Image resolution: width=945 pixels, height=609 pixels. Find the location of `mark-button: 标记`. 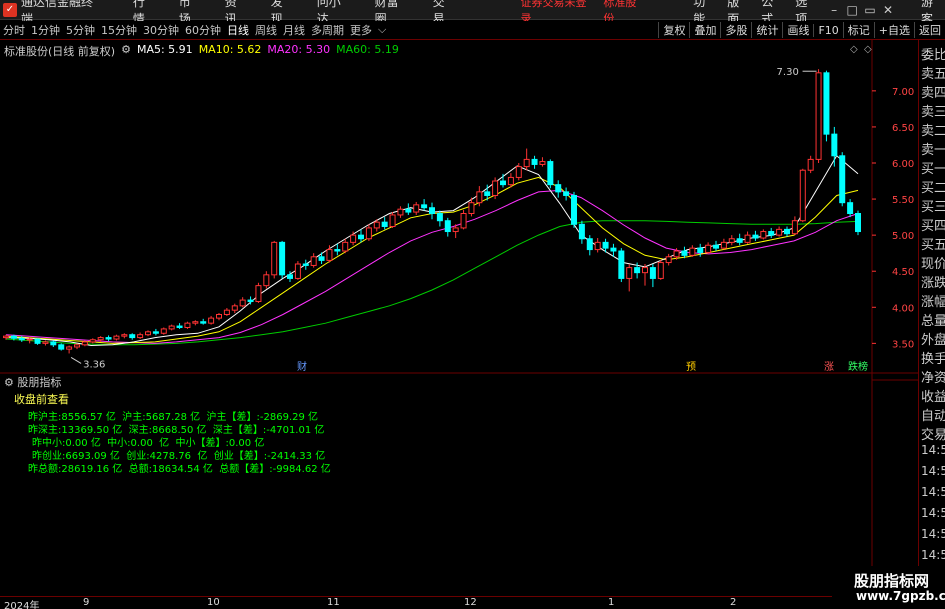

mark-button: 标记 is located at coordinates (858, 30).